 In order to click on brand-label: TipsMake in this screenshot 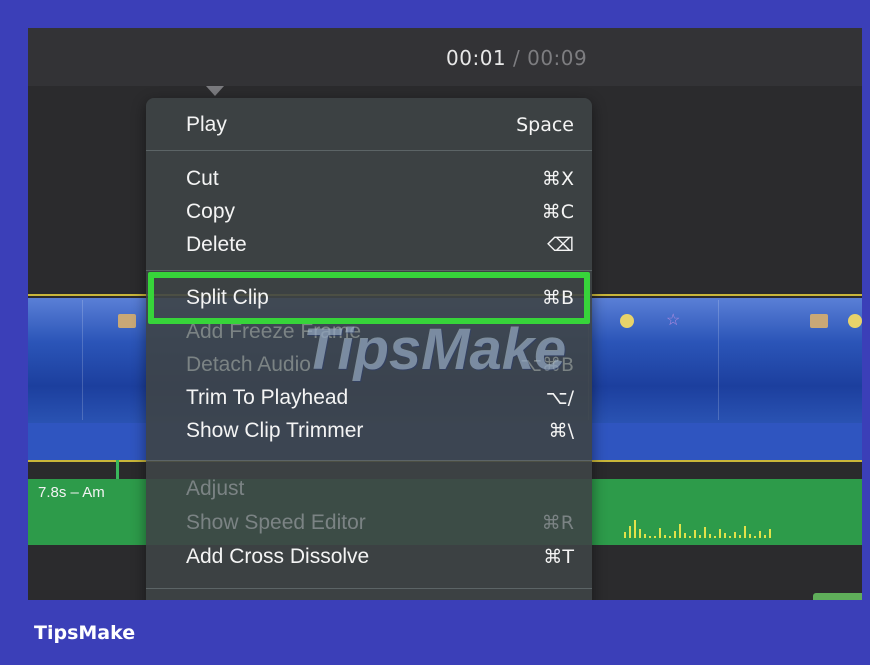, I will do `click(85, 633)`.